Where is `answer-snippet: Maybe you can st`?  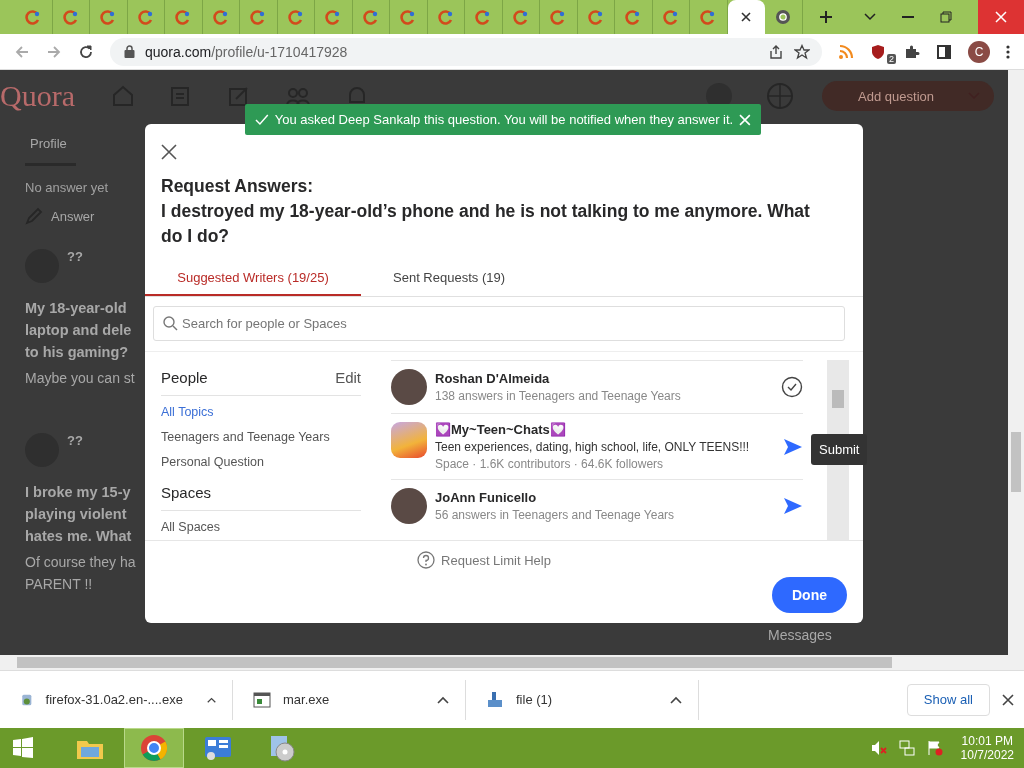 answer-snippet: Maybe you can st is located at coordinates (80, 378).